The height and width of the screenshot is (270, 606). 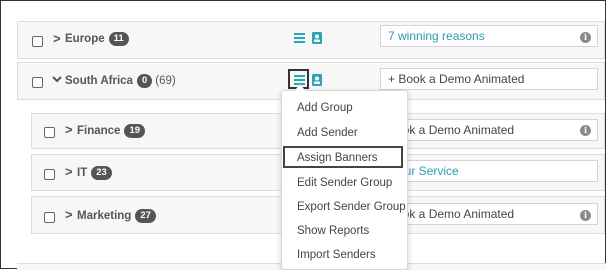 I want to click on count-badge: 19, so click(x=135, y=131).